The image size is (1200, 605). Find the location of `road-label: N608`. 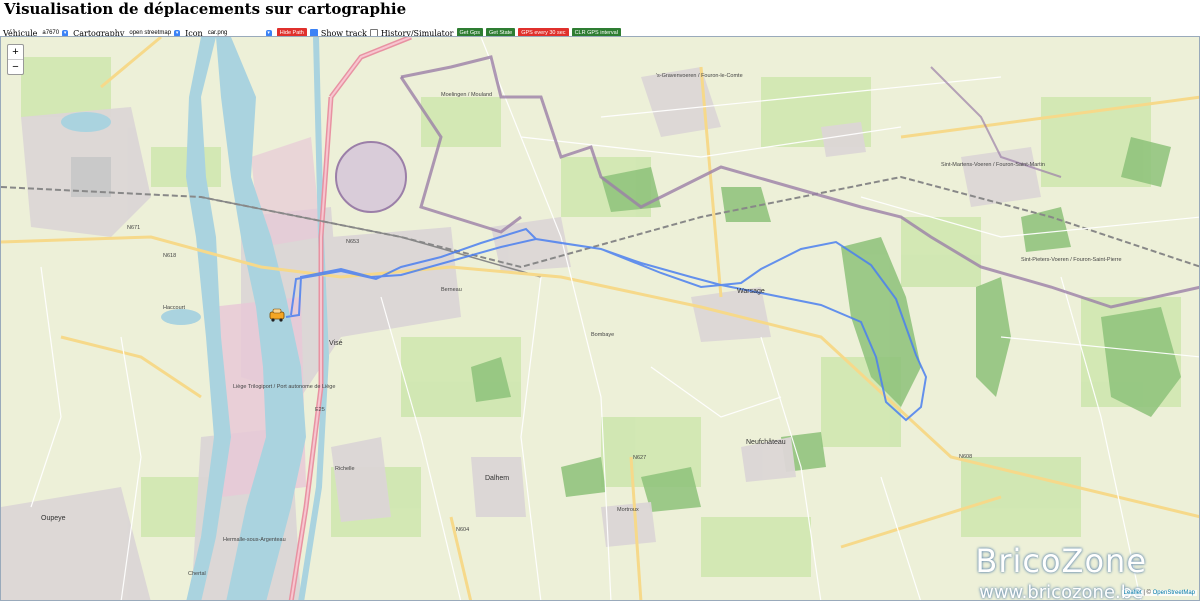

road-label: N608 is located at coordinates (966, 457).